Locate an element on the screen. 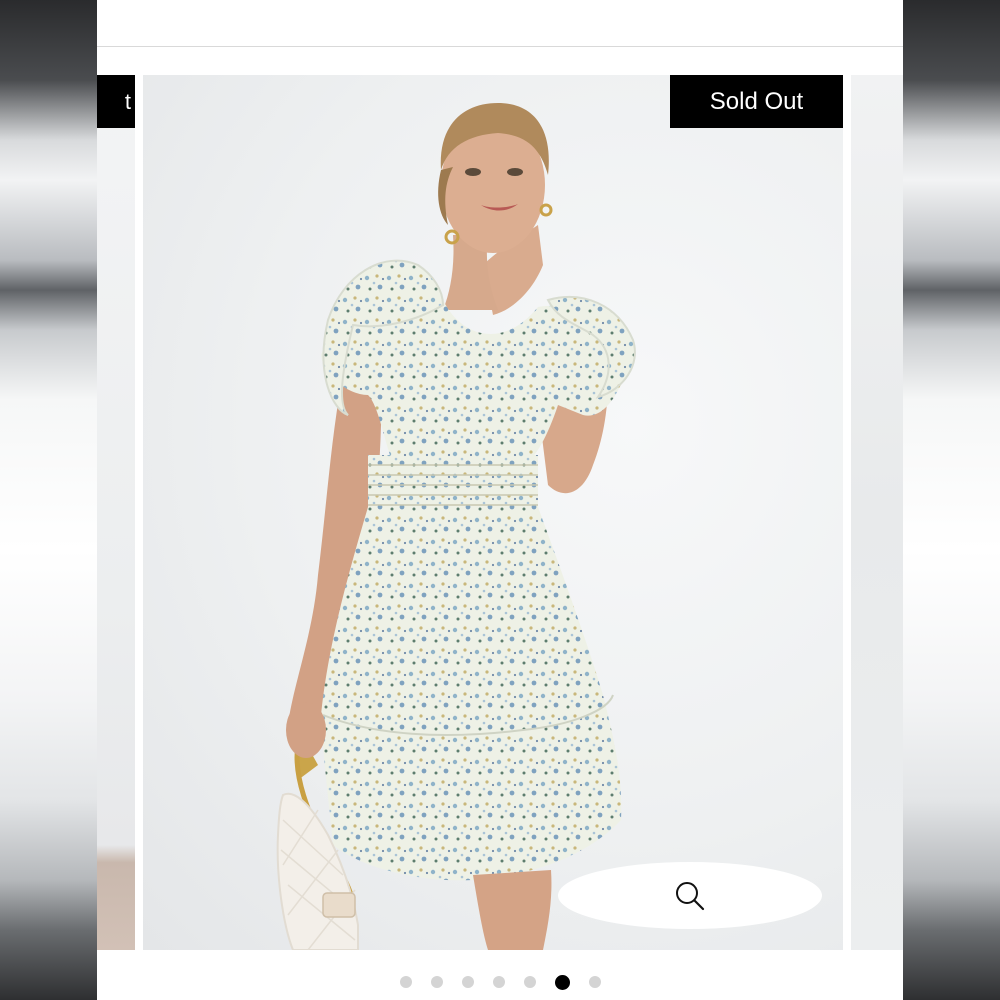 The image size is (1000, 1000). header-bar is located at coordinates (500, 23).